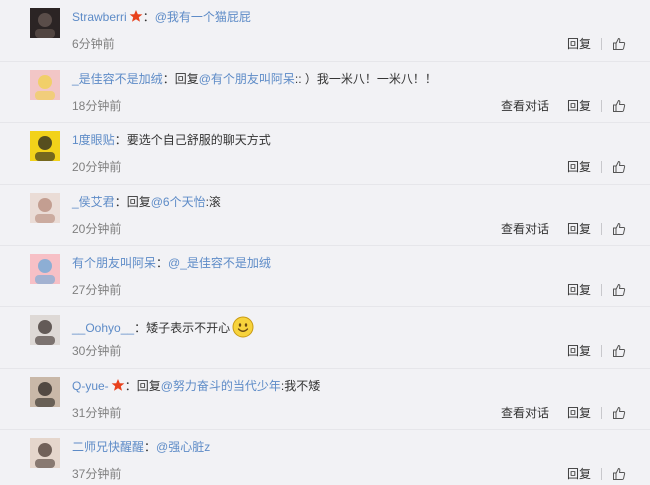 The width and height of the screenshot is (650, 485). Describe the element at coordinates (300, 386) in the screenshot. I see `comment-text: :我不矮` at that location.